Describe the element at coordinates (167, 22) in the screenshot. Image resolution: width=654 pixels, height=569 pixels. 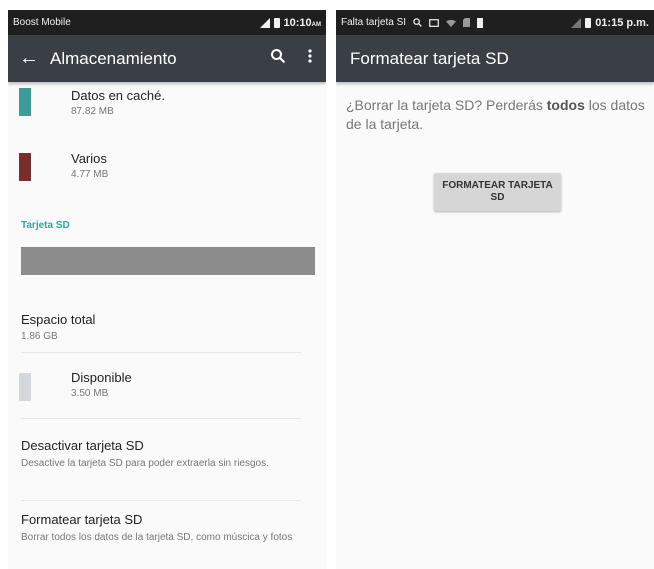
I see `status-bar: Boost Mobile 10:10AM` at that location.